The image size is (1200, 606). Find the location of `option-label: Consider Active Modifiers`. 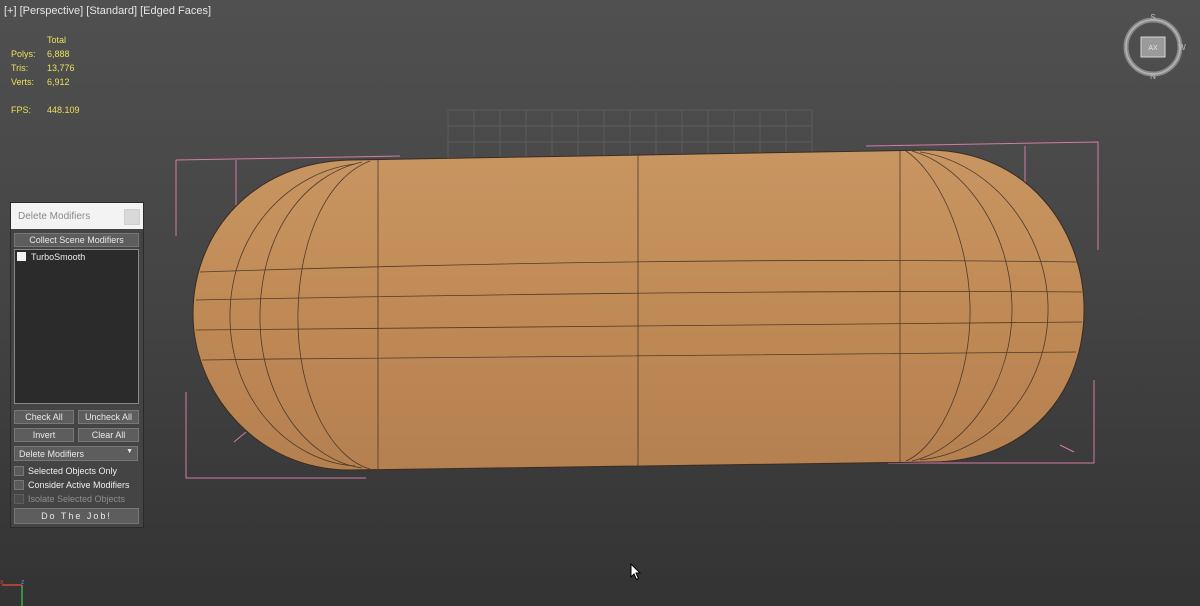

option-label: Consider Active Modifiers is located at coordinates (79, 484).